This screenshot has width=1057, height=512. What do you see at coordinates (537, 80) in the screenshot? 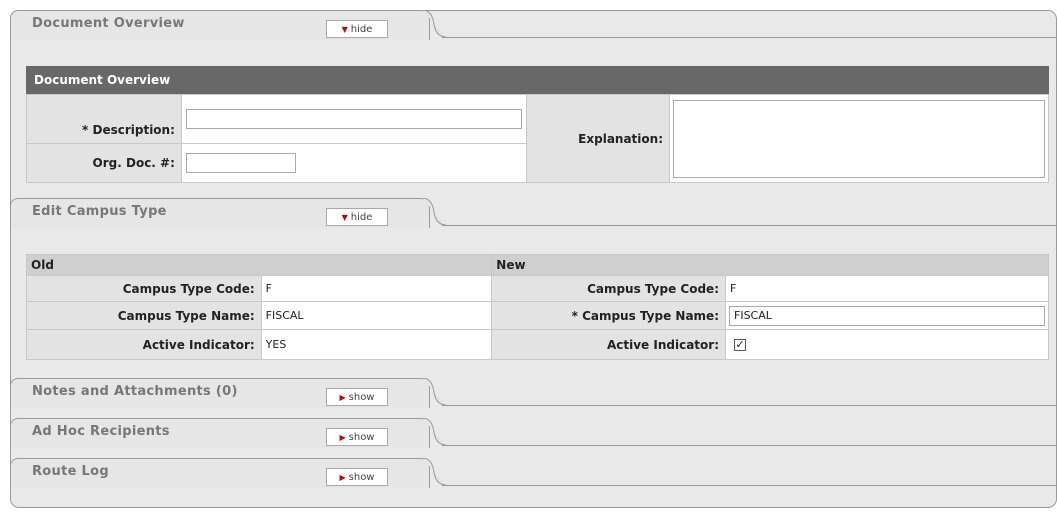
I see `section-header: Document Overview` at bounding box center [537, 80].